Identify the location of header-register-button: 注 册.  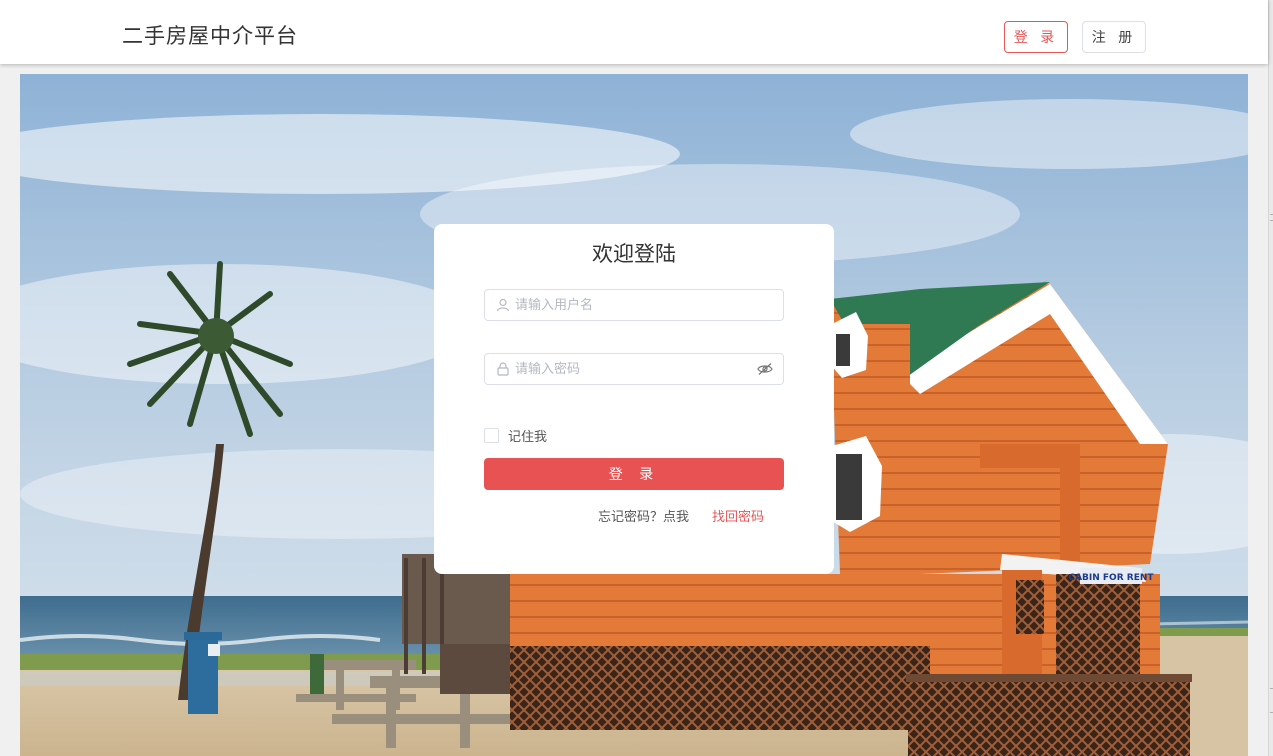
(1114, 37).